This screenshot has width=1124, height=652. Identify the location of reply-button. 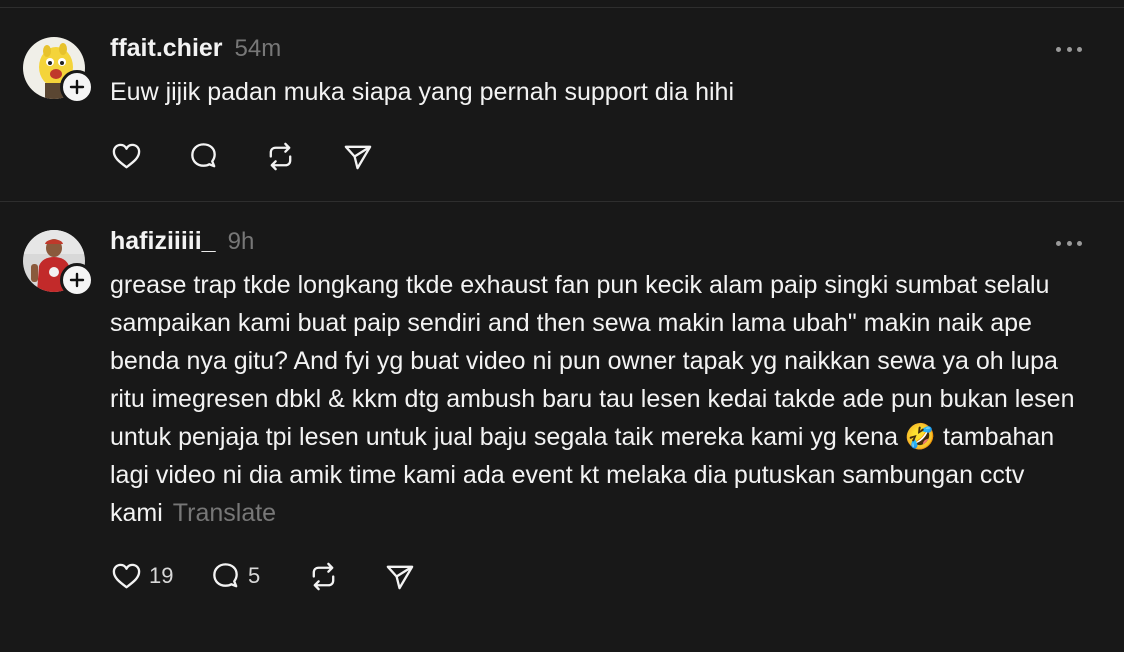
(203, 156).